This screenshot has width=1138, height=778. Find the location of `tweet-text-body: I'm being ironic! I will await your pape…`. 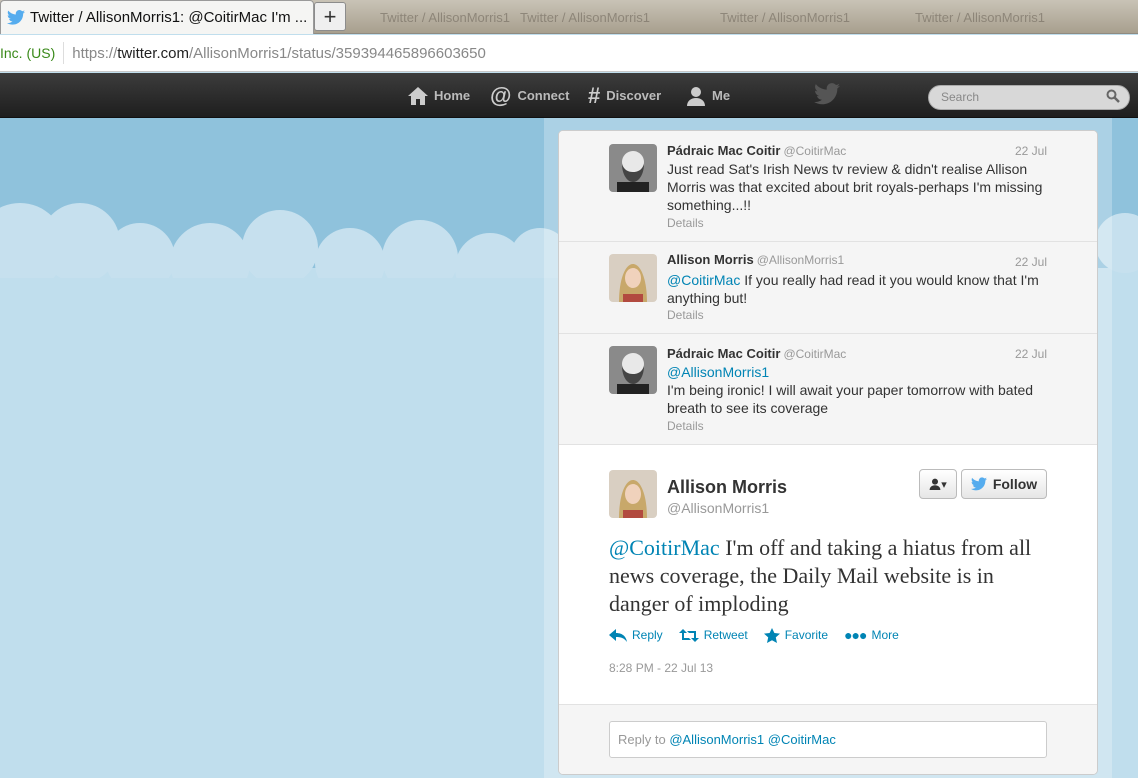

tweet-text-body: I'm being ironic! I will await your pape… is located at coordinates (850, 399).